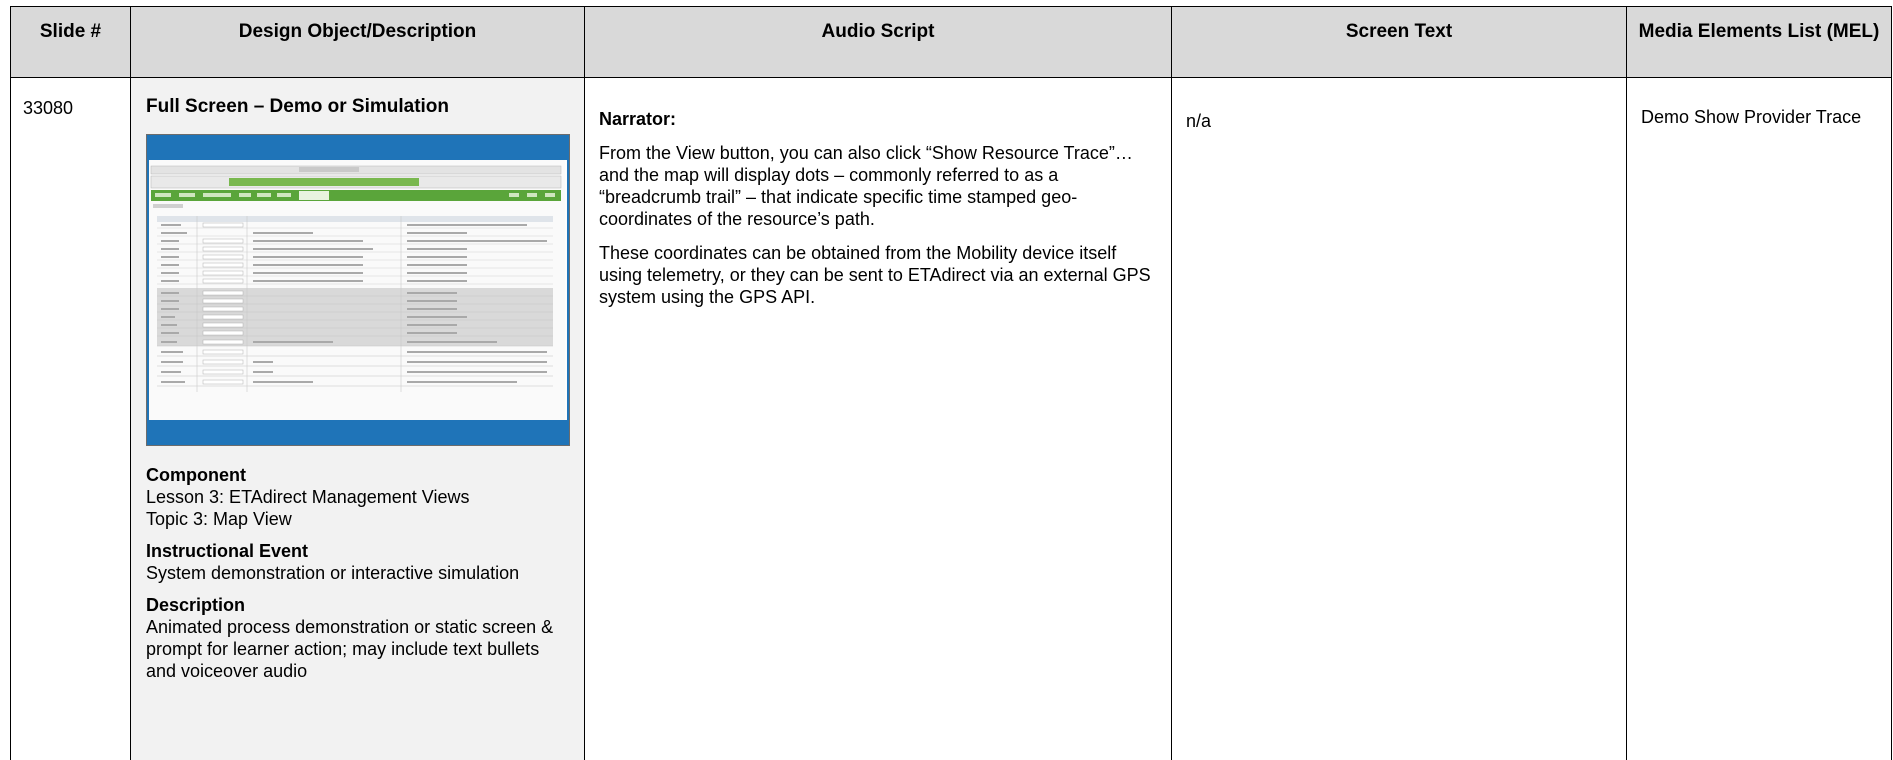 This screenshot has height=760, width=1893. Describe the element at coordinates (298, 106) in the screenshot. I see `design-title: Full Screen – Demo or Simulation` at that location.